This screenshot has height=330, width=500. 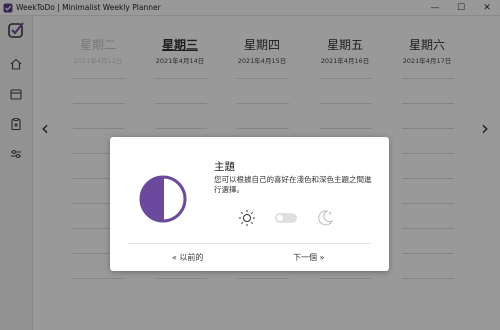 I want to click on modal-title: 主題, so click(x=224, y=167).